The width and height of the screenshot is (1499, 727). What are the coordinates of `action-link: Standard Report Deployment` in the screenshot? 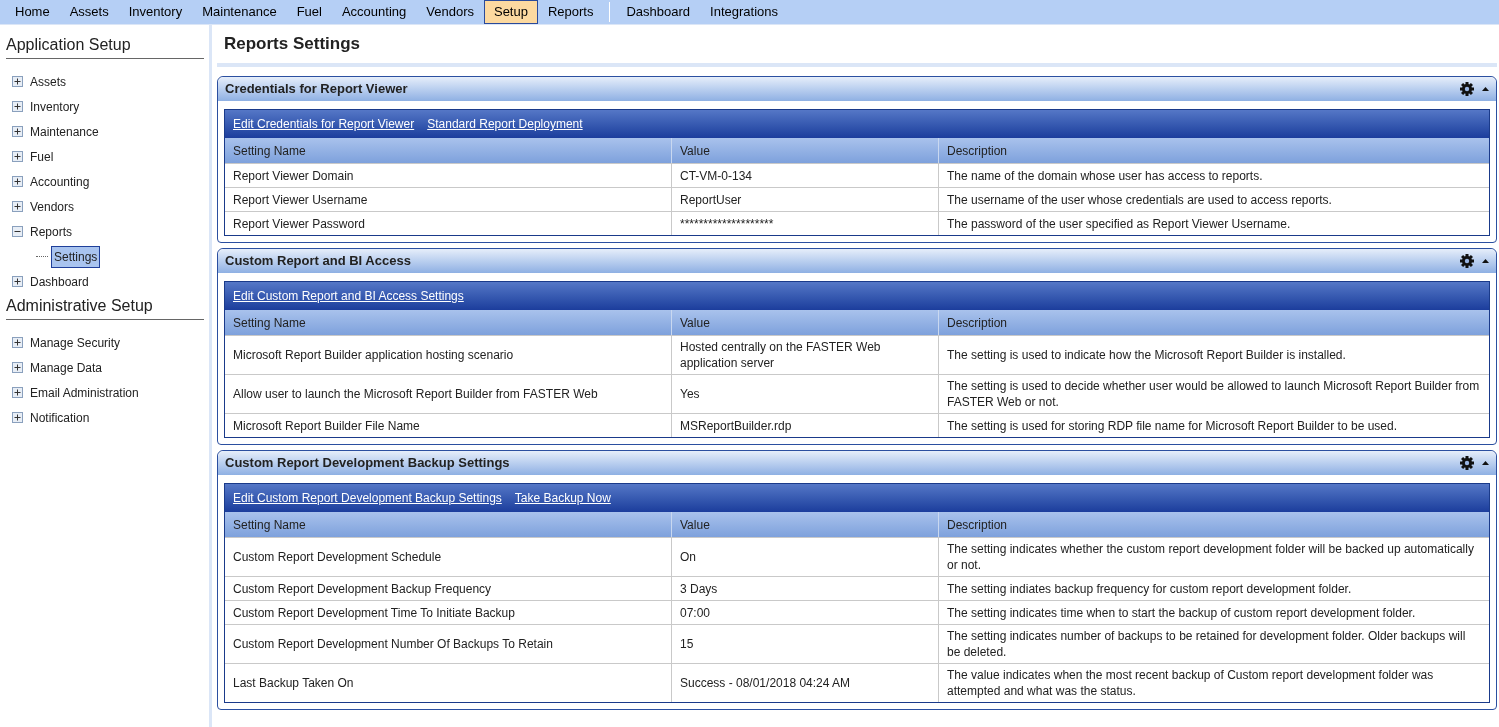 It's located at (505, 124).